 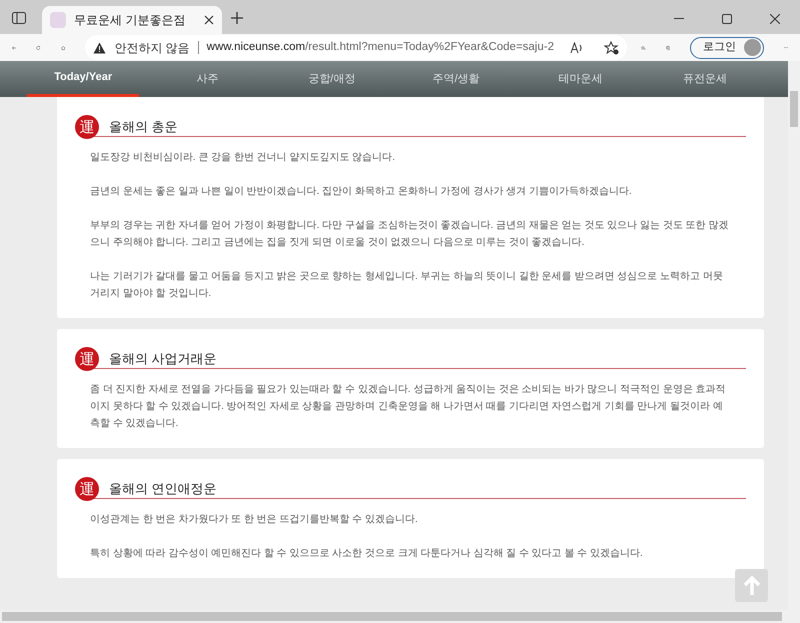 I want to click on read-aloud-icon, so click(x=577, y=48).